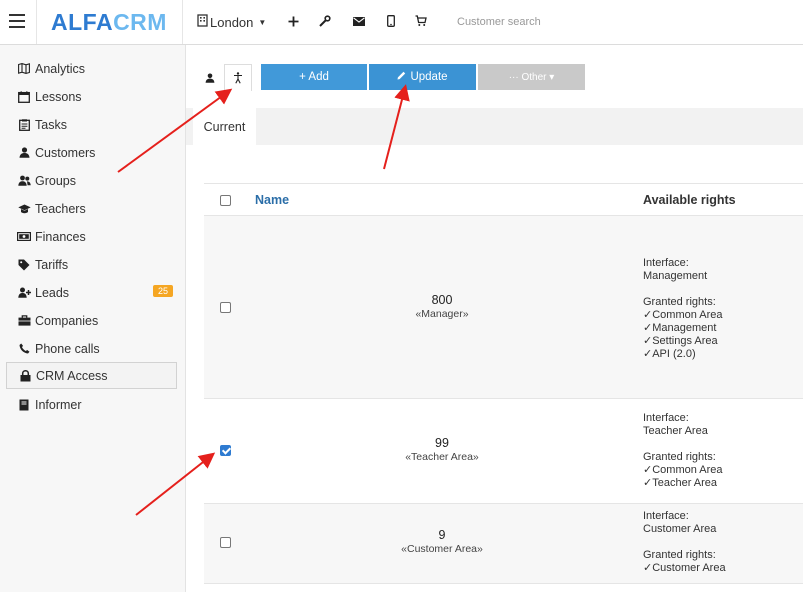 The height and width of the screenshot is (592, 803). I want to click on tab-strip: Current, so click(494, 126).